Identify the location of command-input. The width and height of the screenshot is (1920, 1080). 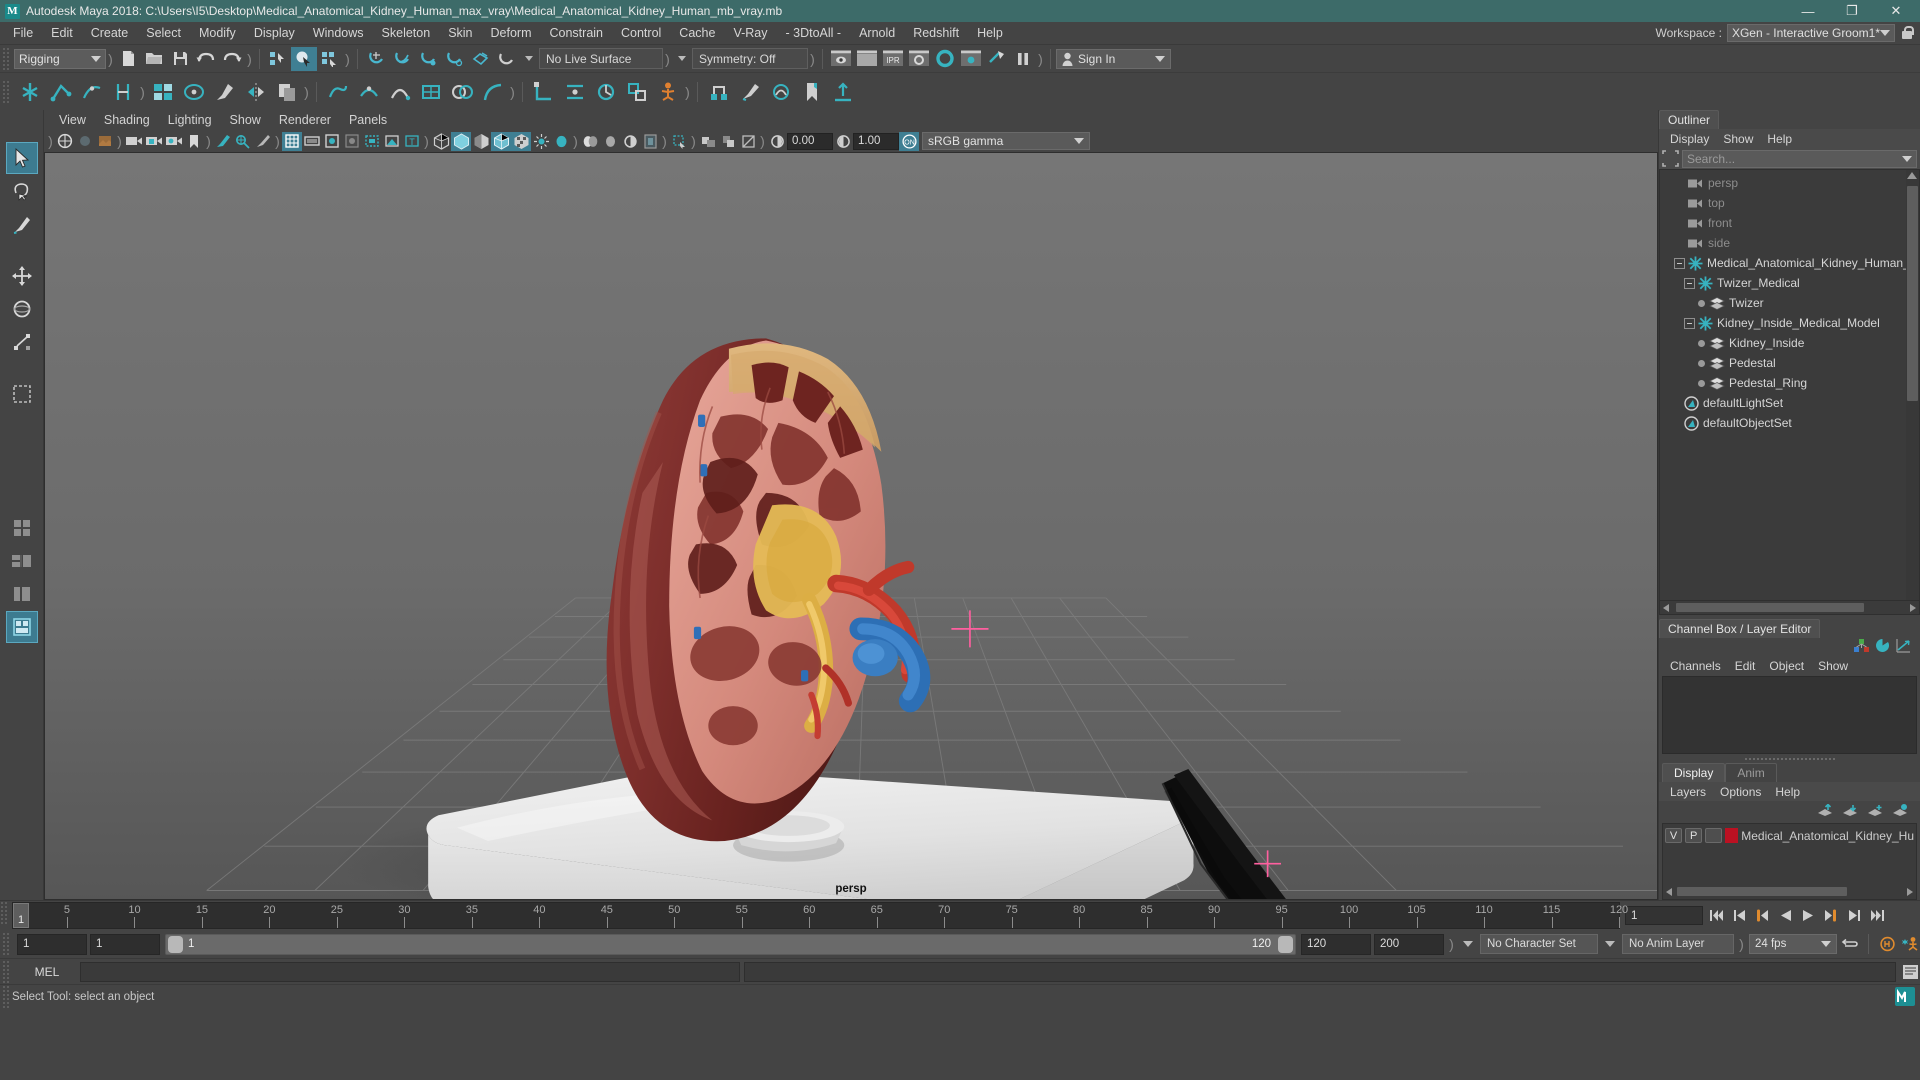
(410, 971).